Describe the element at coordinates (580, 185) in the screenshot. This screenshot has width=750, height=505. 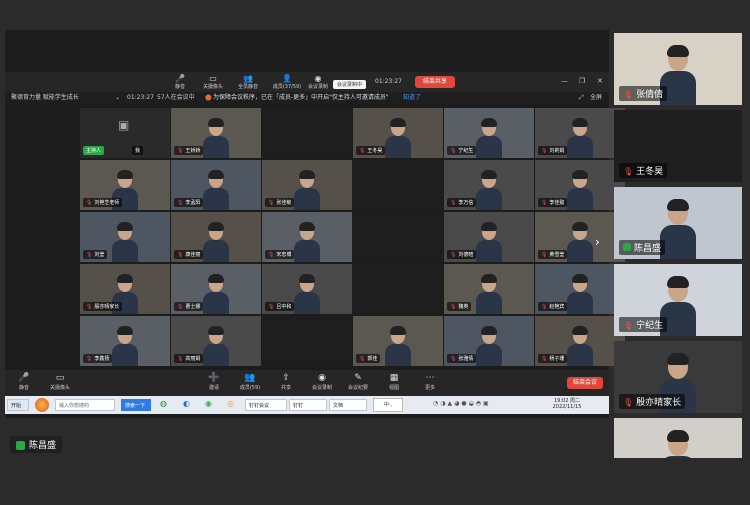
I see `video-tile: 🎙 李佳懿` at that location.